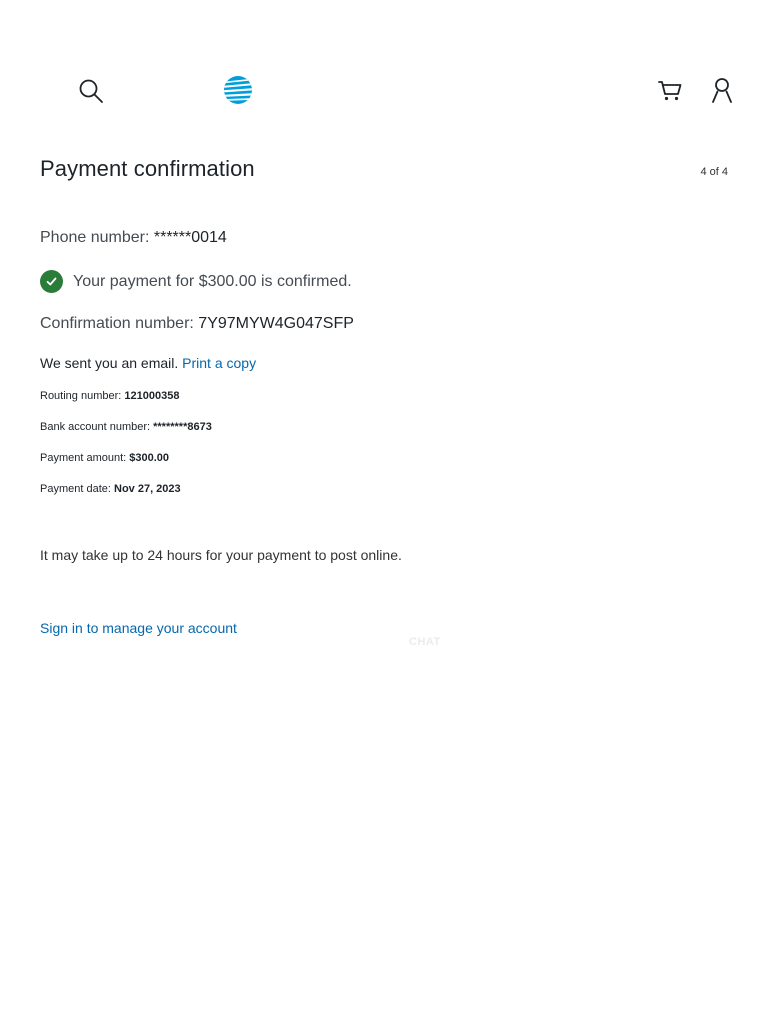 This screenshot has width=768, height=1024. I want to click on email-text: We sent you an email., so click(111, 363).